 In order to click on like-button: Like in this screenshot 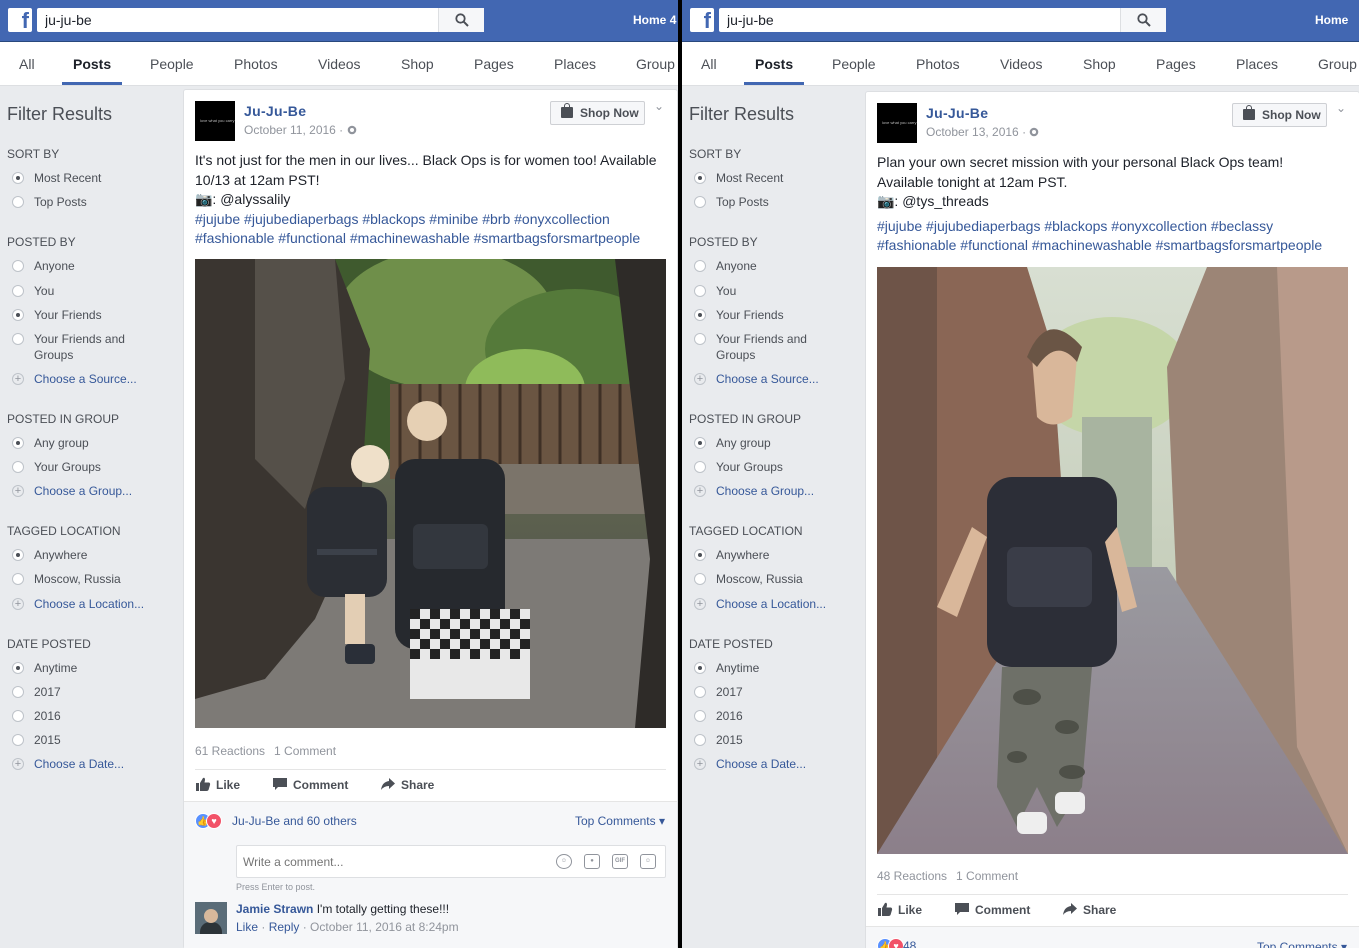, I will do `click(899, 909)`.